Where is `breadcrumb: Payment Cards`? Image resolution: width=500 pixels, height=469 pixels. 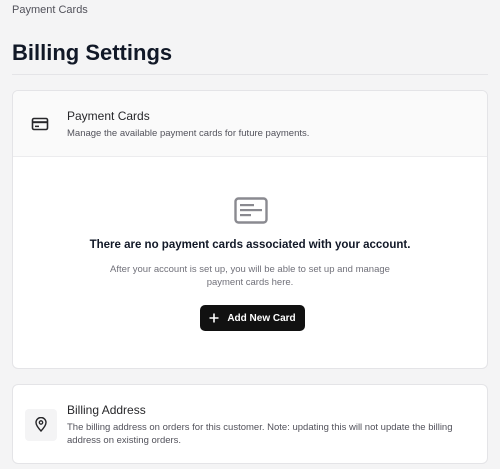
breadcrumb: Payment Cards is located at coordinates (50, 10).